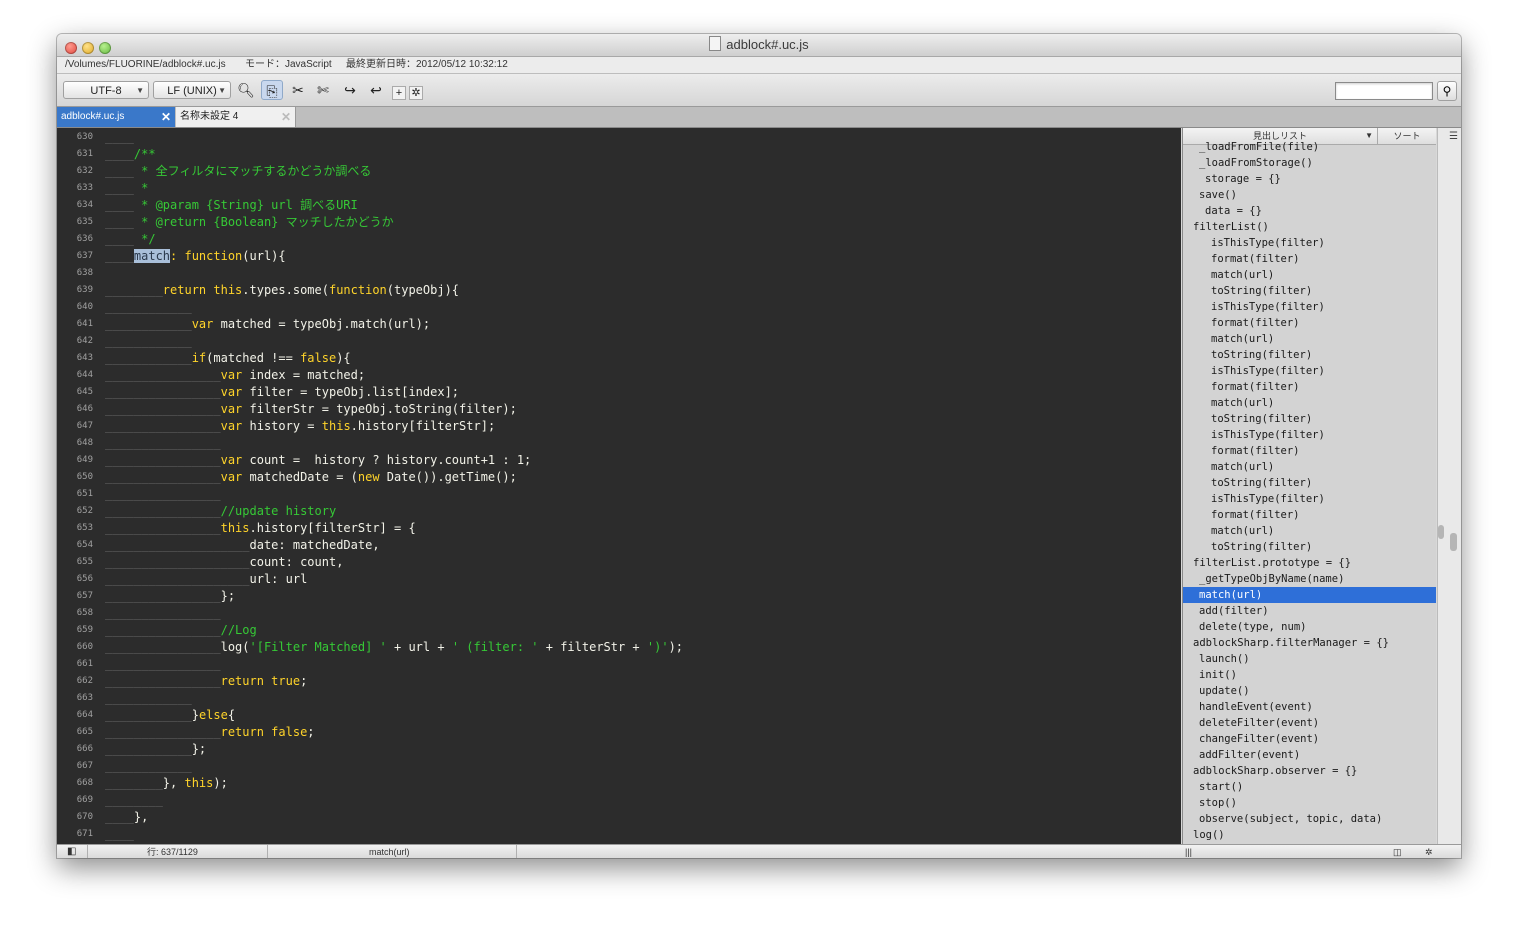  What do you see at coordinates (350, 90) in the screenshot?
I see `redo-button: ↪` at bounding box center [350, 90].